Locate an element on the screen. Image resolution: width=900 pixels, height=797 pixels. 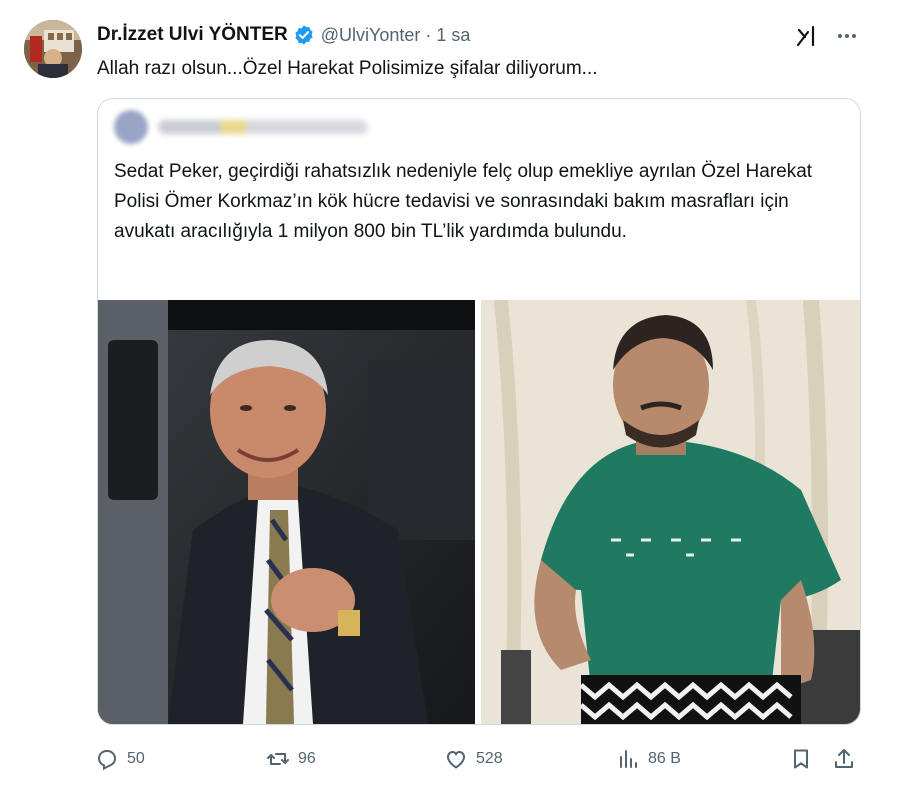
quoted-tweet-header is located at coordinates (241, 127).